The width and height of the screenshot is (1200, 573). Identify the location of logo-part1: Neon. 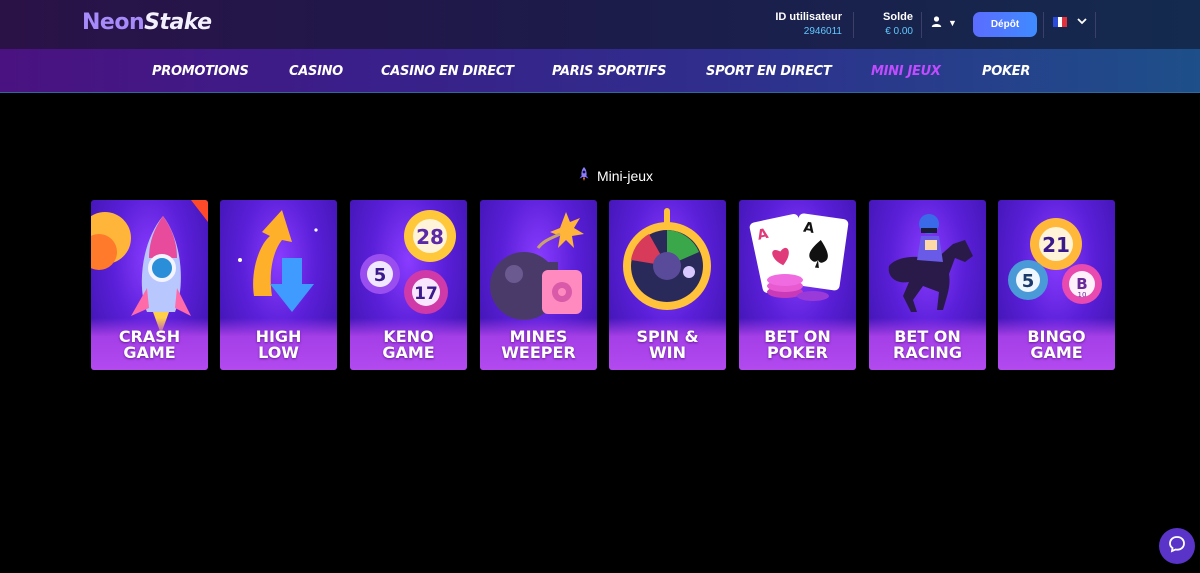
(113, 22).